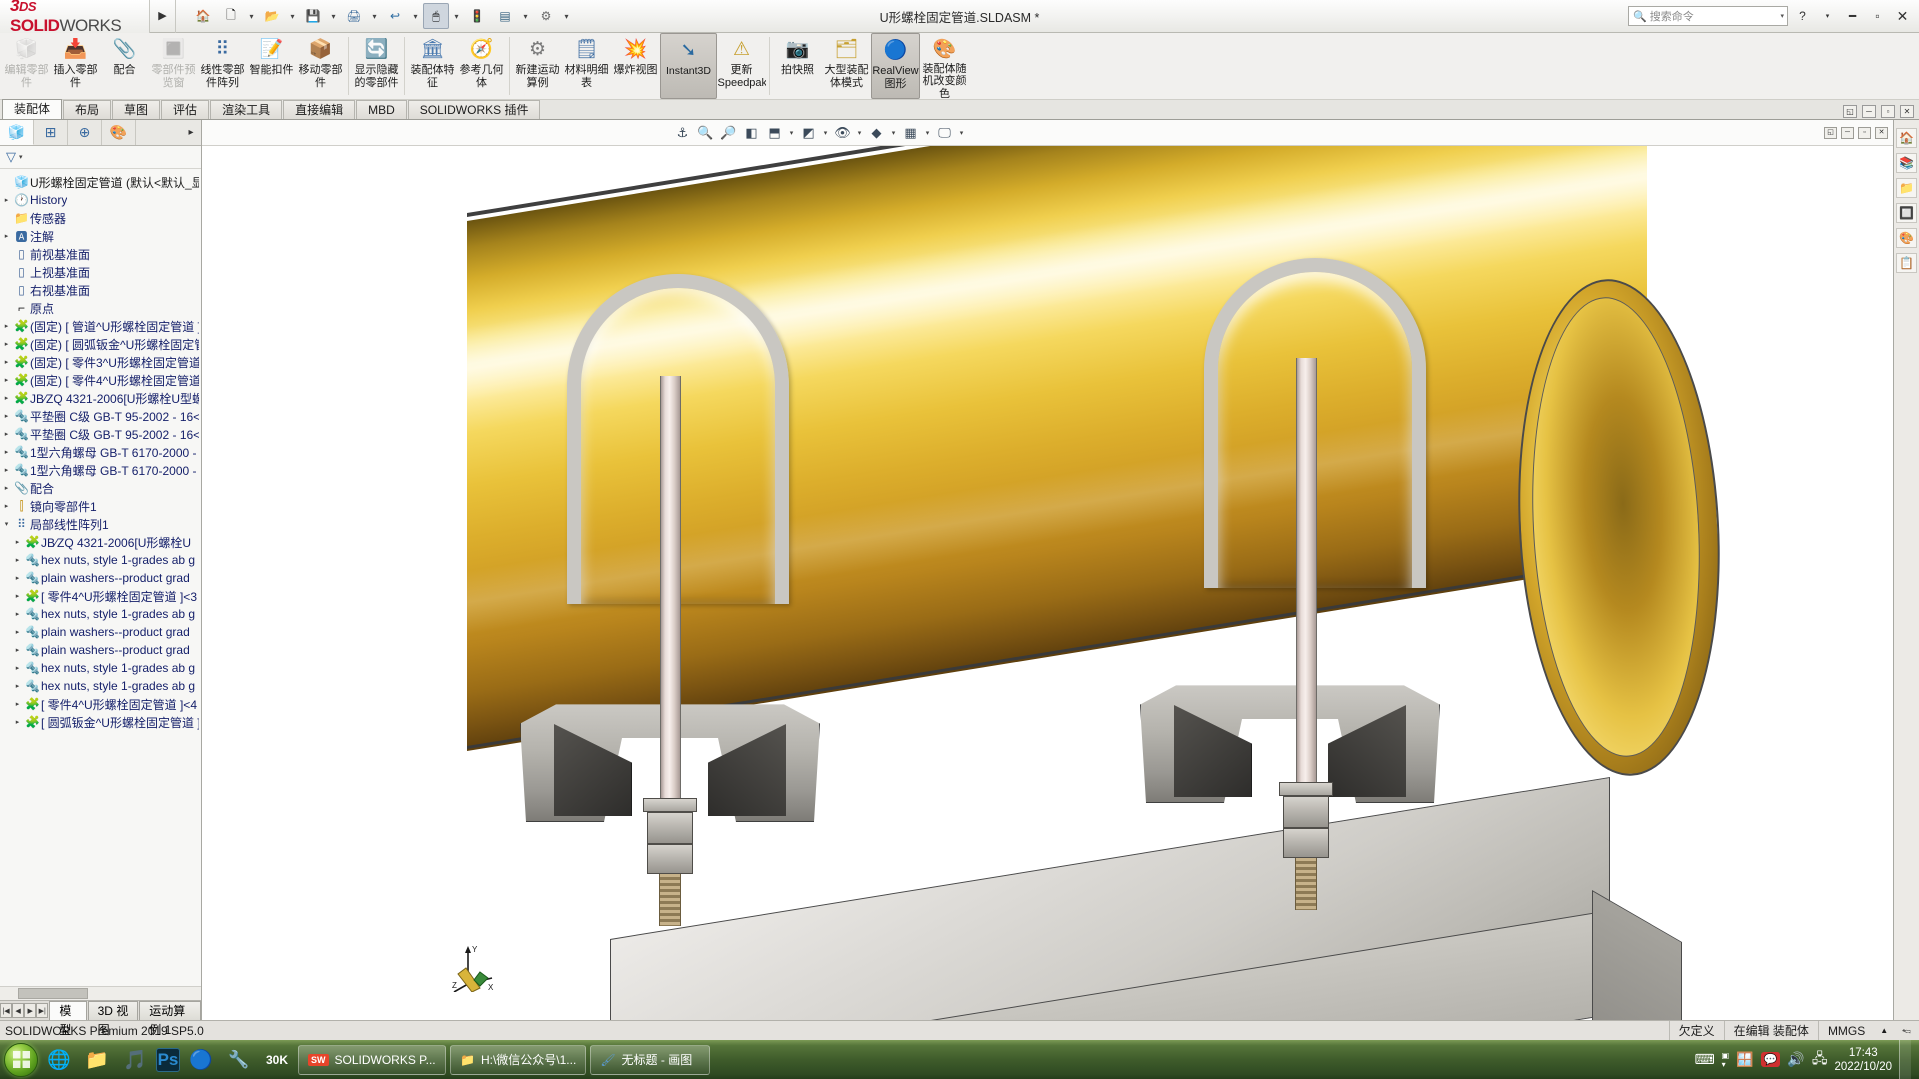  What do you see at coordinates (1708, 16) in the screenshot?
I see `search-input: 🔍 搜索命令 ▾` at bounding box center [1708, 16].